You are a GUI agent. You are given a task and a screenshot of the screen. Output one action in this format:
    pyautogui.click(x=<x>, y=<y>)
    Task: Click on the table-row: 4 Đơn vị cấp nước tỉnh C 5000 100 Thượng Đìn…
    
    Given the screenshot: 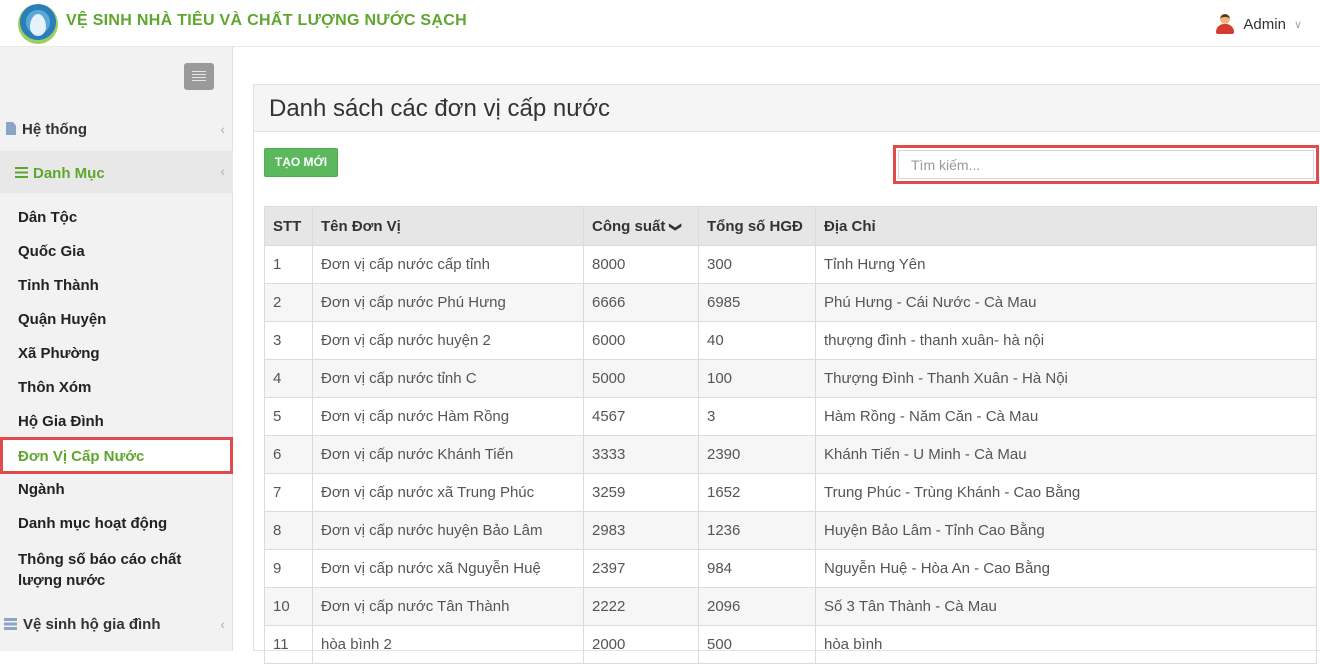 What is the action you would take?
    pyautogui.click(x=790, y=378)
    